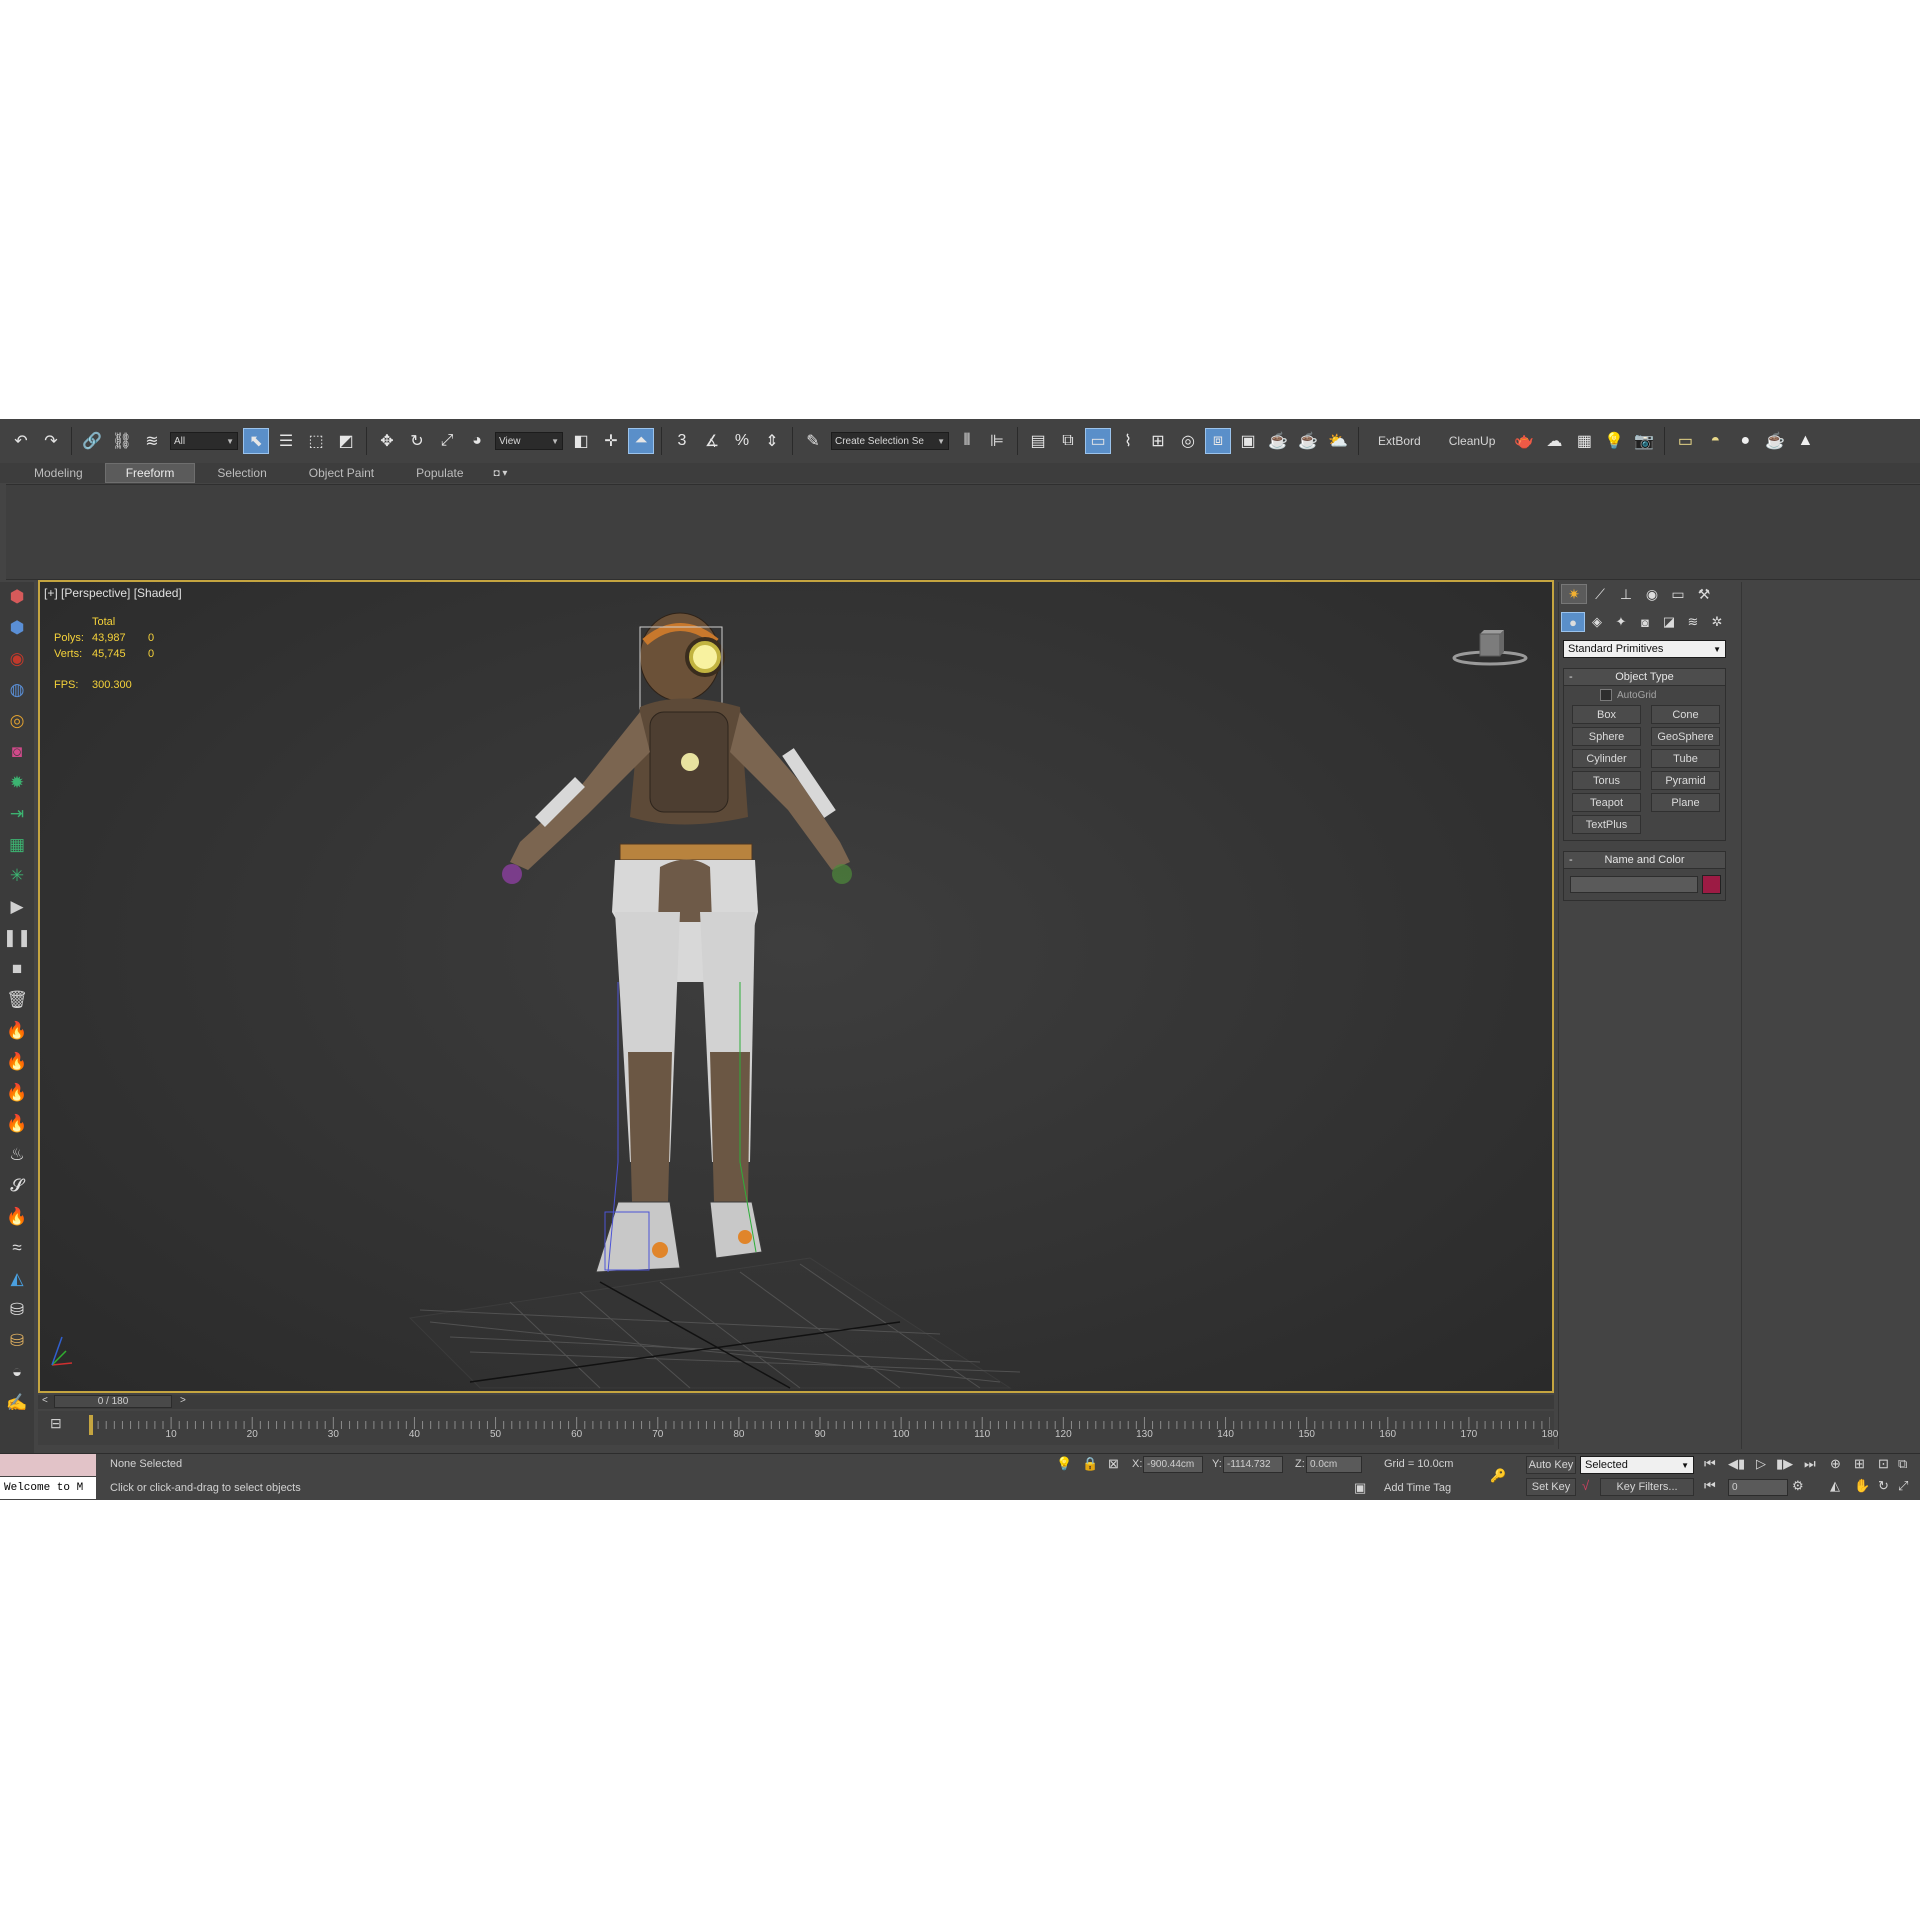 The height and width of the screenshot is (1920, 1920). Describe the element at coordinates (742, 441) in the screenshot. I see `percent-snap-icon: %` at that location.